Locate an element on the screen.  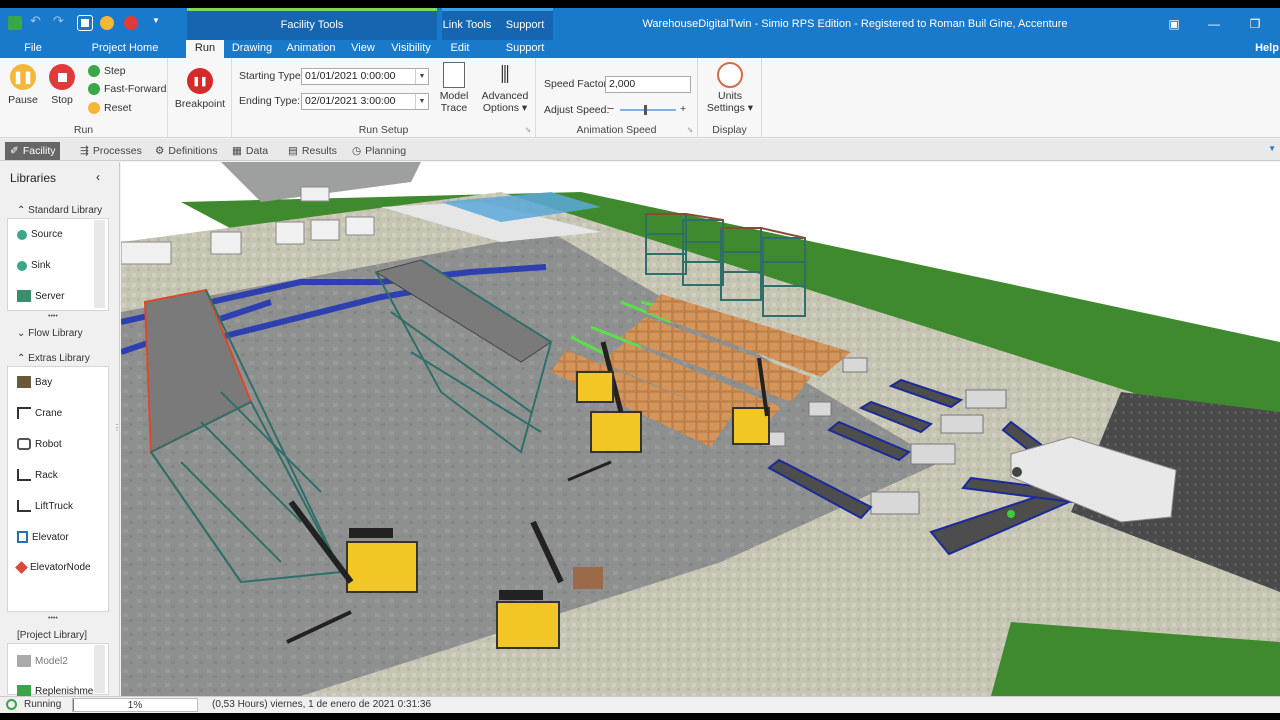
tab-support: Support is located at coordinates (525, 49).